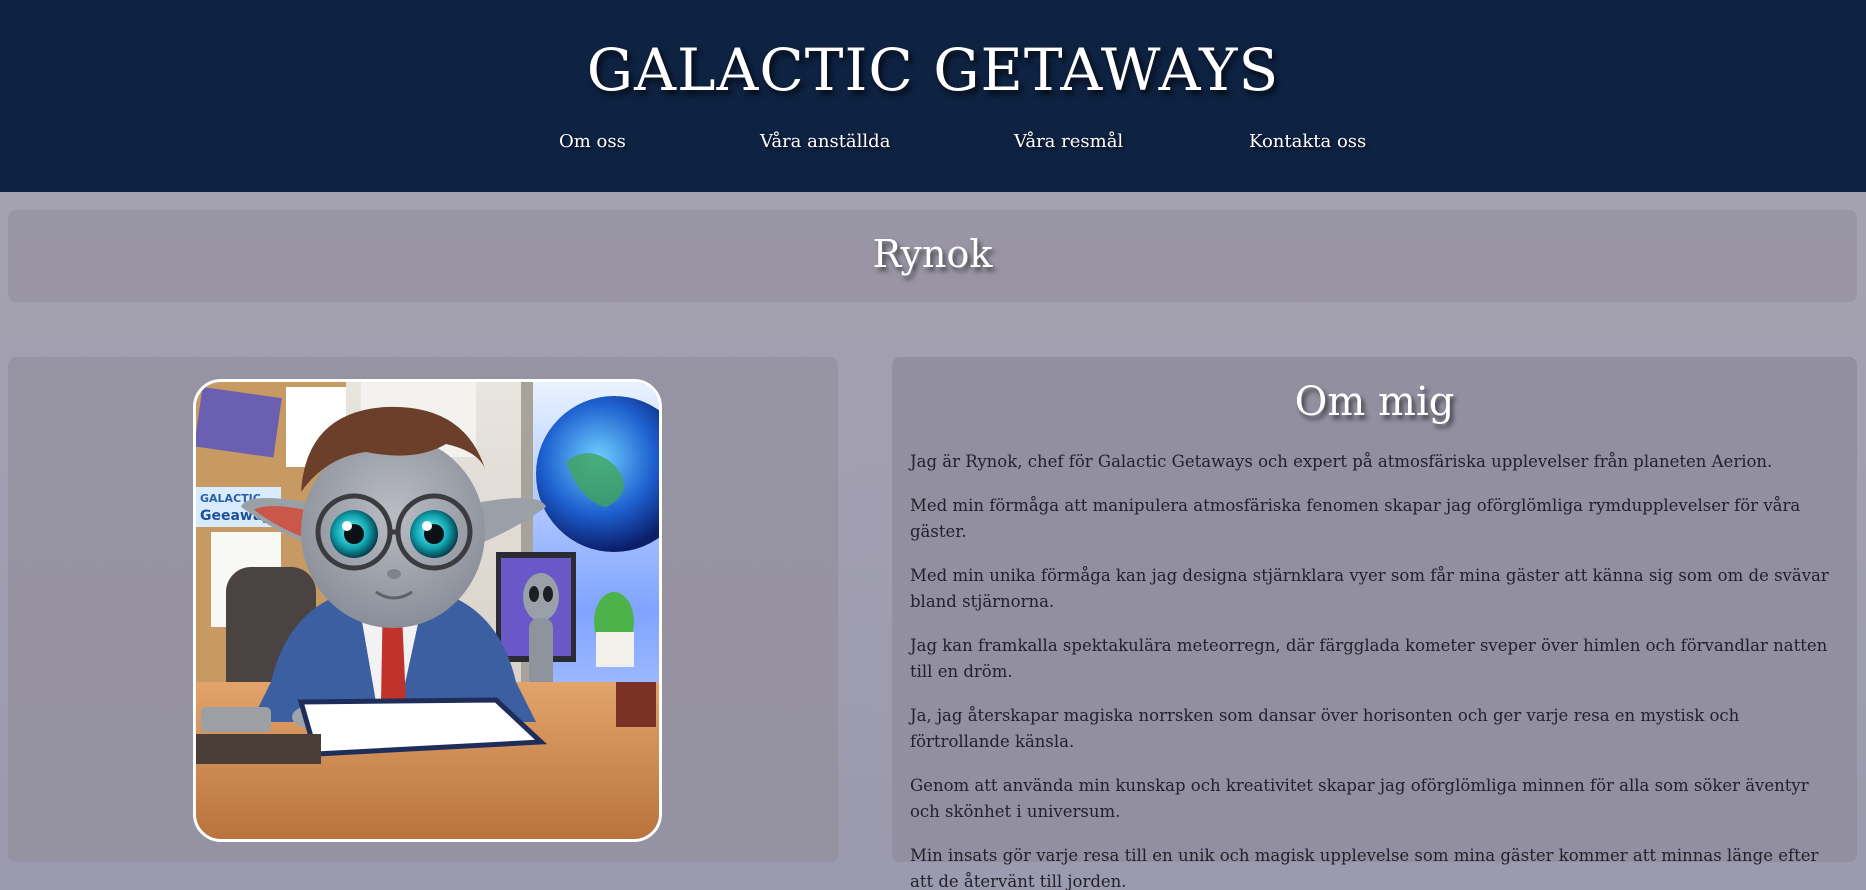 The image size is (1866, 890). What do you see at coordinates (933, 70) in the screenshot?
I see `site-title: GALACTIC GETAWAYS` at bounding box center [933, 70].